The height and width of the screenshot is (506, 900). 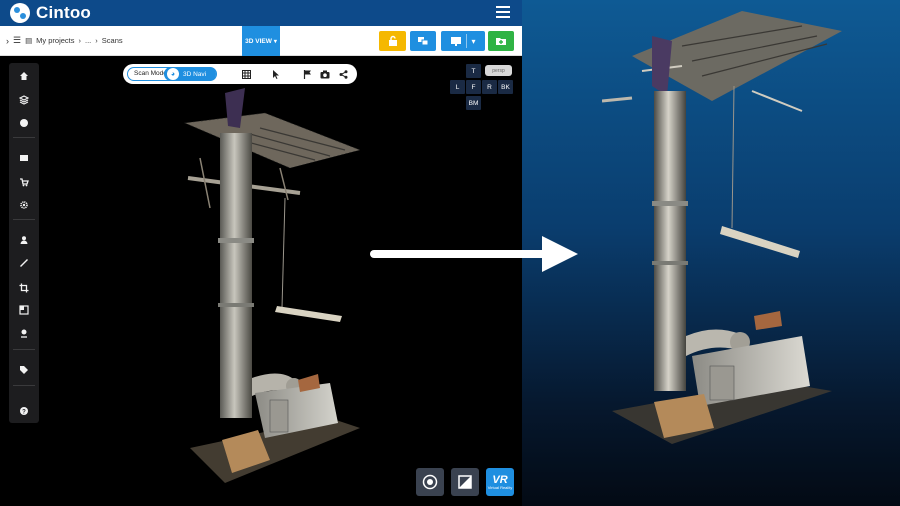 I want to click on compare-icon, so click(x=423, y=41).